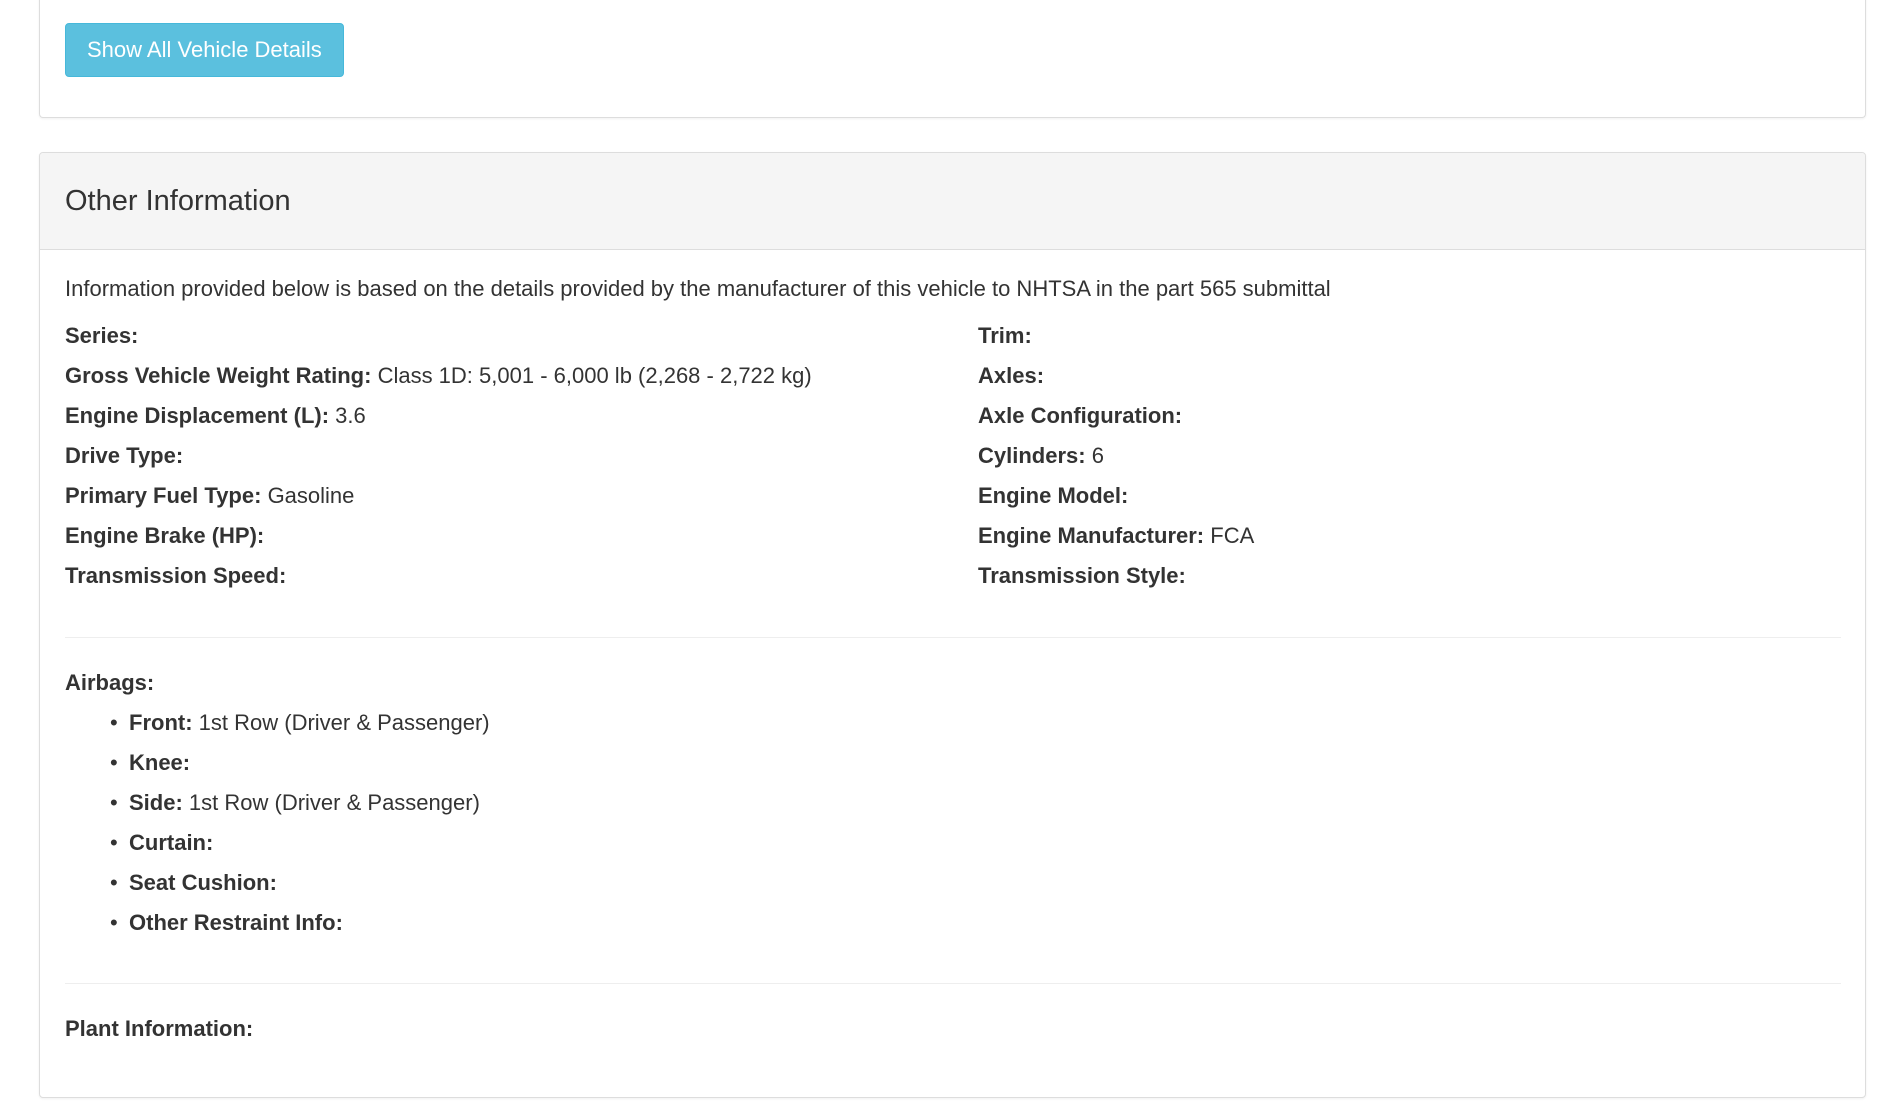 Image resolution: width=1900 pixels, height=1106 pixels. What do you see at coordinates (350, 415) in the screenshot?
I see `spec-value: 3.6` at bounding box center [350, 415].